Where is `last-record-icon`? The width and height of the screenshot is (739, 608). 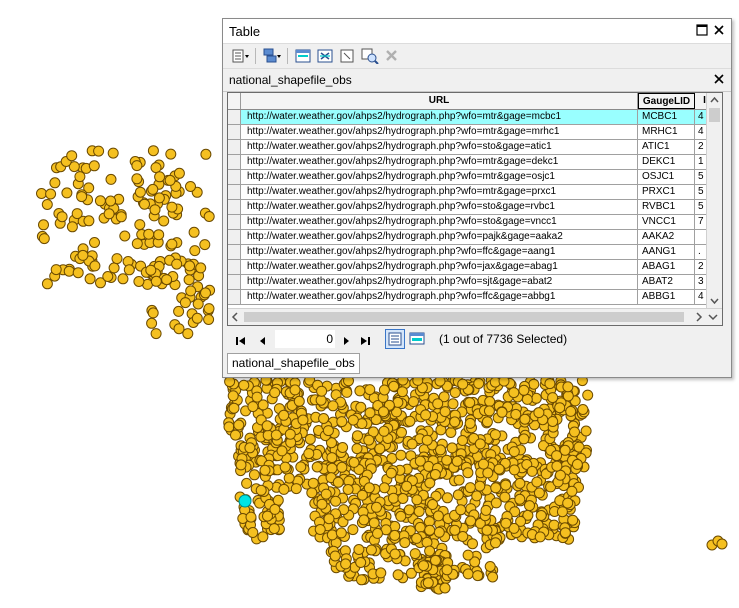 last-record-icon is located at coordinates (365, 343).